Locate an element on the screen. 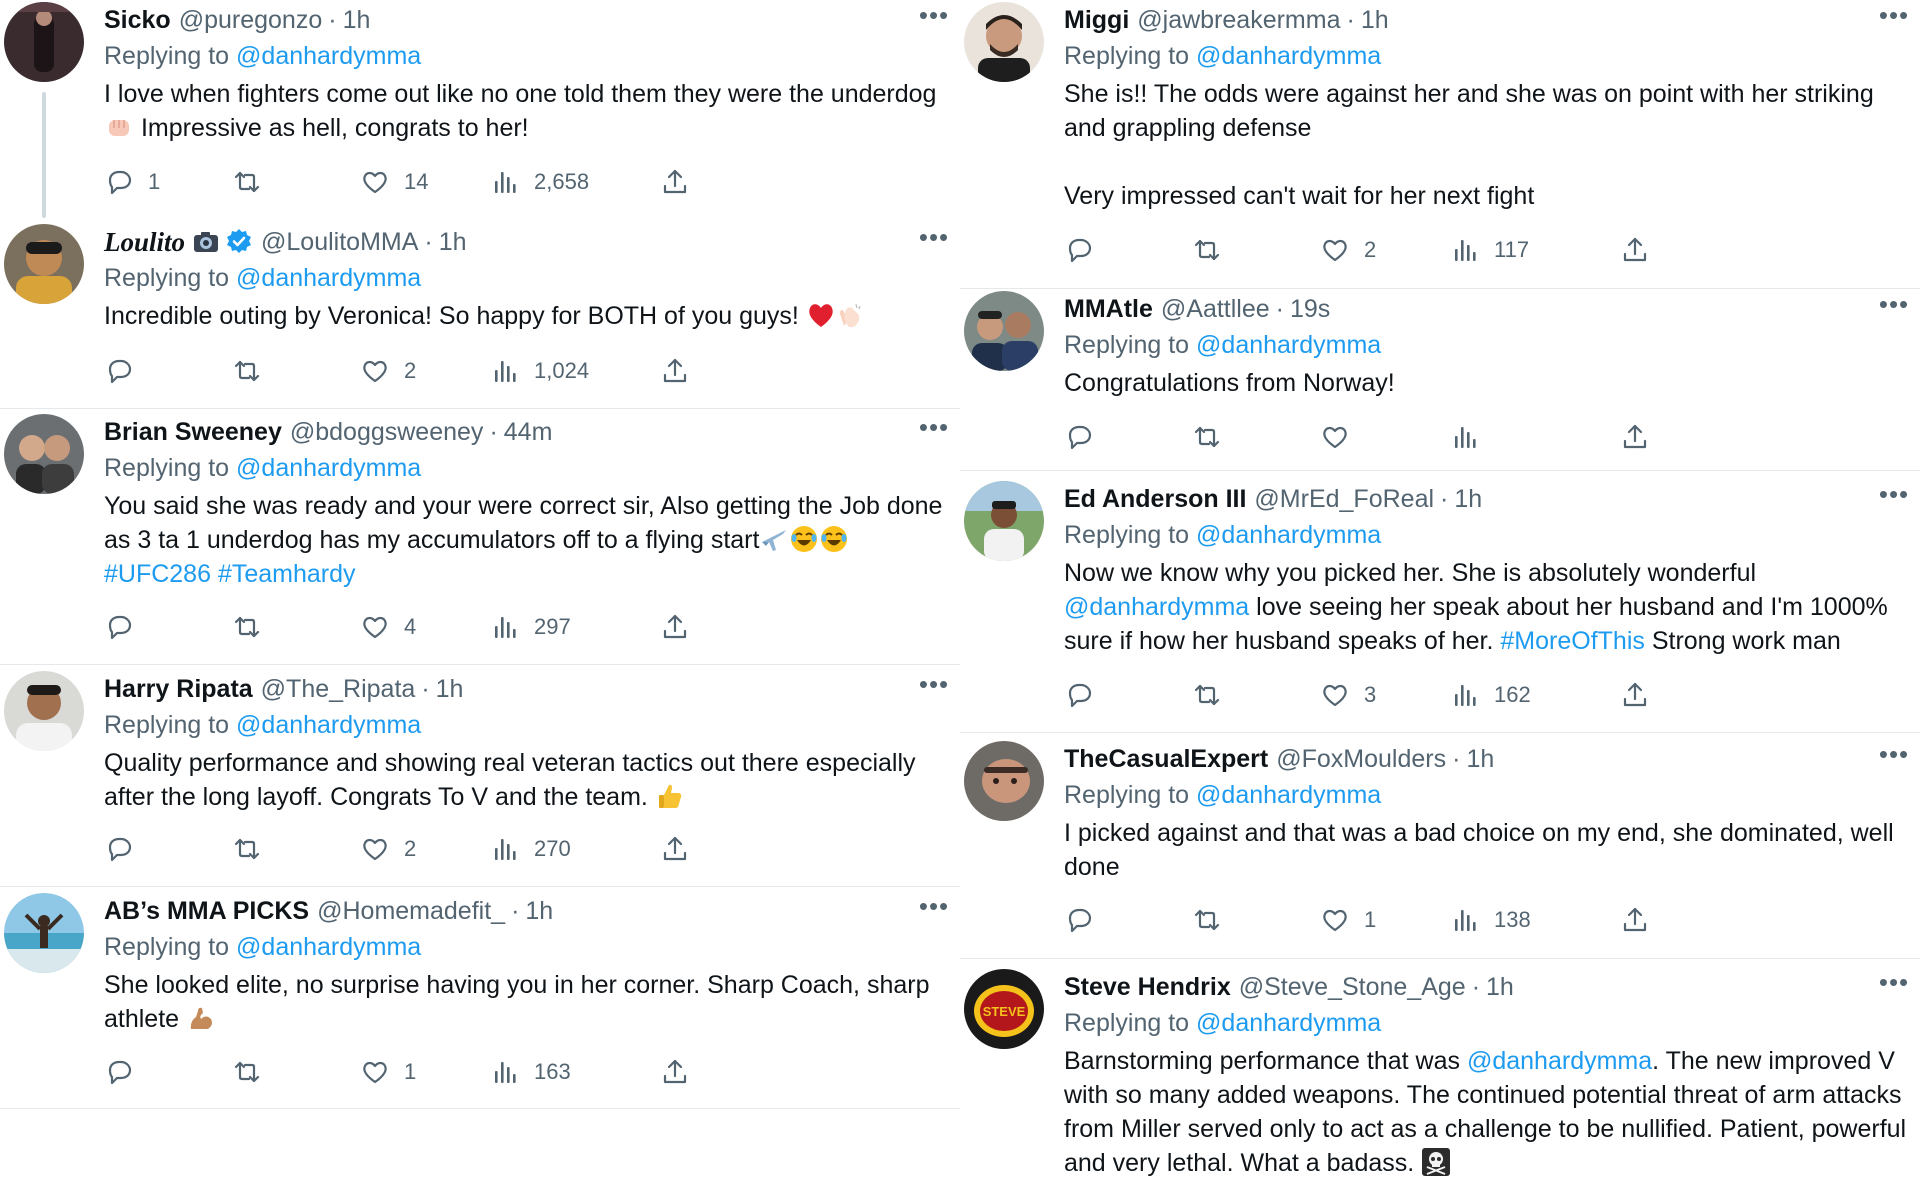 This screenshot has width=1920, height=1200. display-name: Harry Ripata is located at coordinates (178, 689).